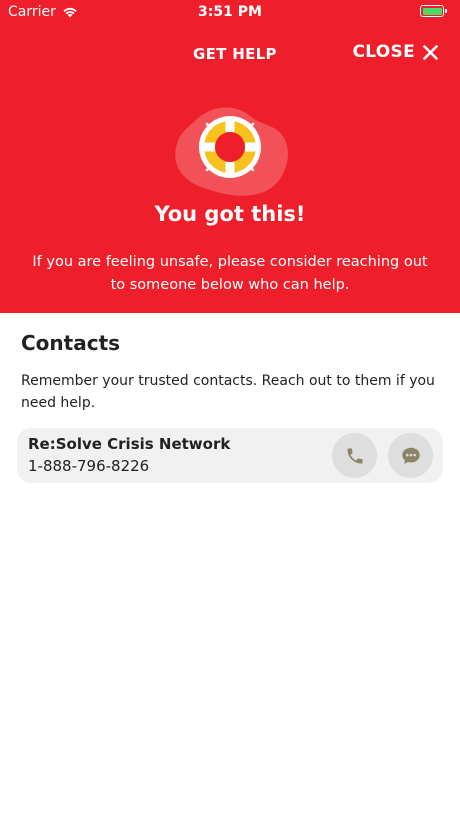 The width and height of the screenshot is (460, 818). Describe the element at coordinates (235, 54) in the screenshot. I see `get-help-label: GET HELP` at that location.